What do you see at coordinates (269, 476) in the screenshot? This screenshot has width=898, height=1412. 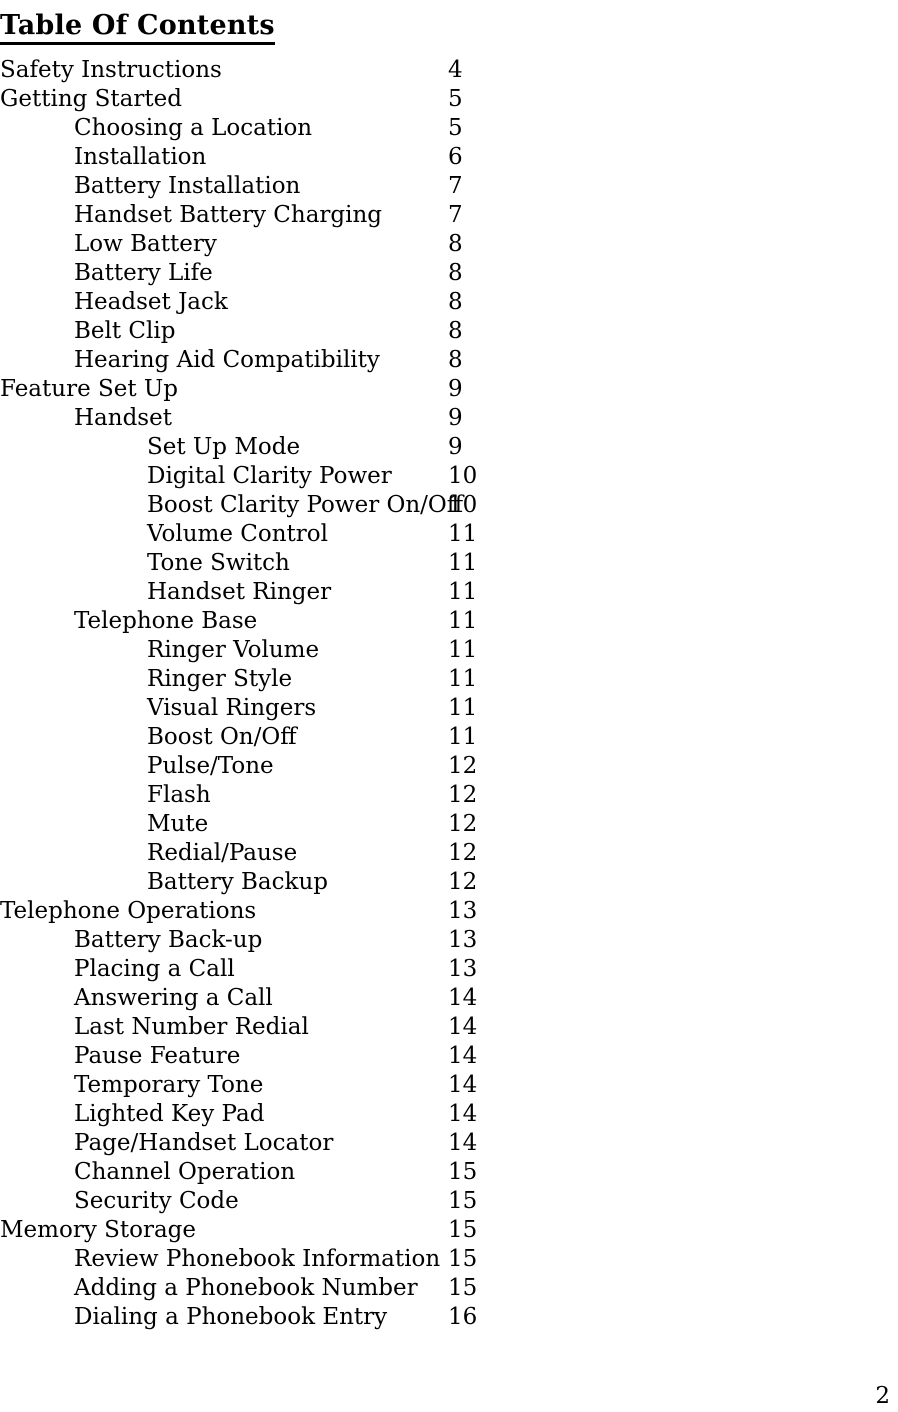 I see `toc-entry-title: Digital Clarity Power` at bounding box center [269, 476].